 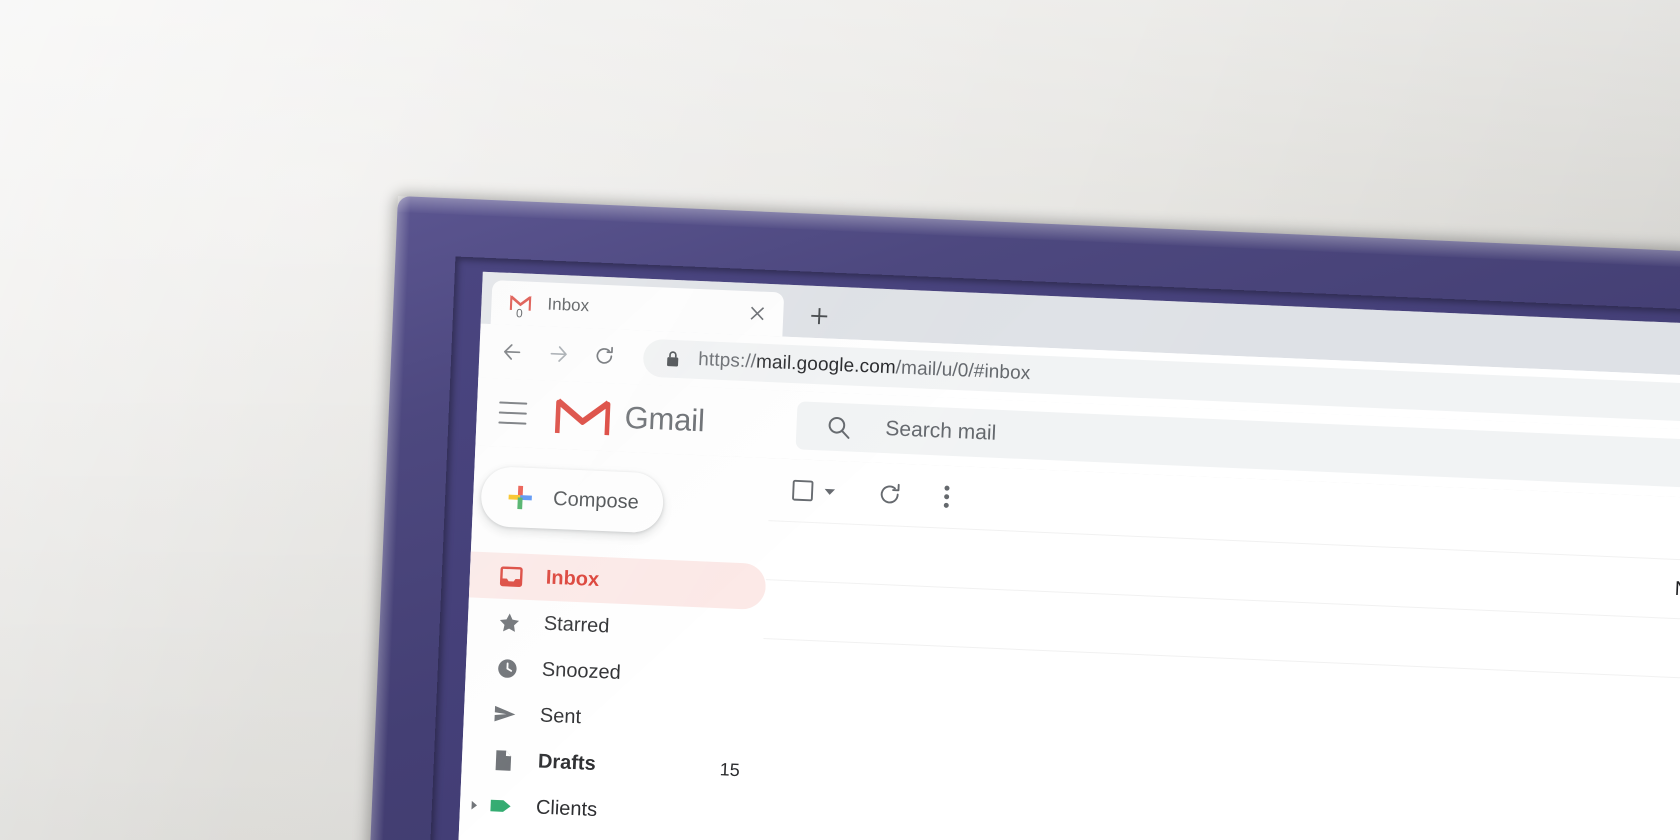 I want to click on sidebar-item-label: Sent, so click(x=560, y=716).